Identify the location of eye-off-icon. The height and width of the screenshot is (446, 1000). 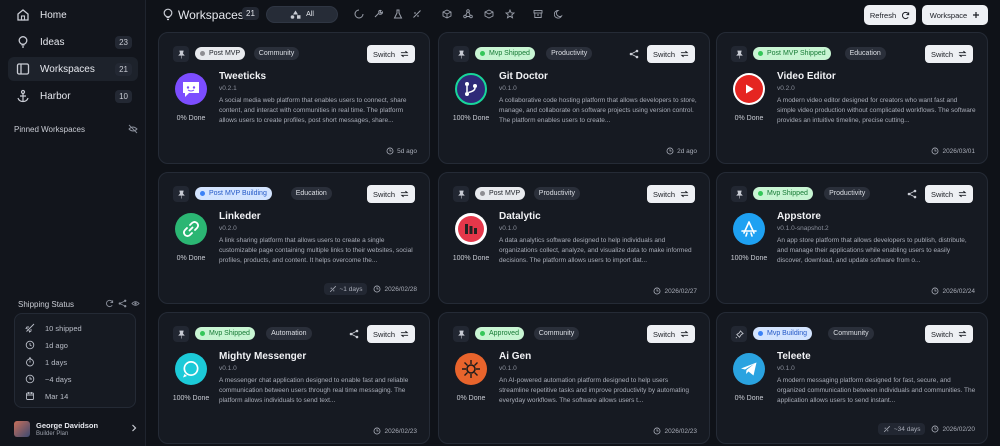
(133, 130).